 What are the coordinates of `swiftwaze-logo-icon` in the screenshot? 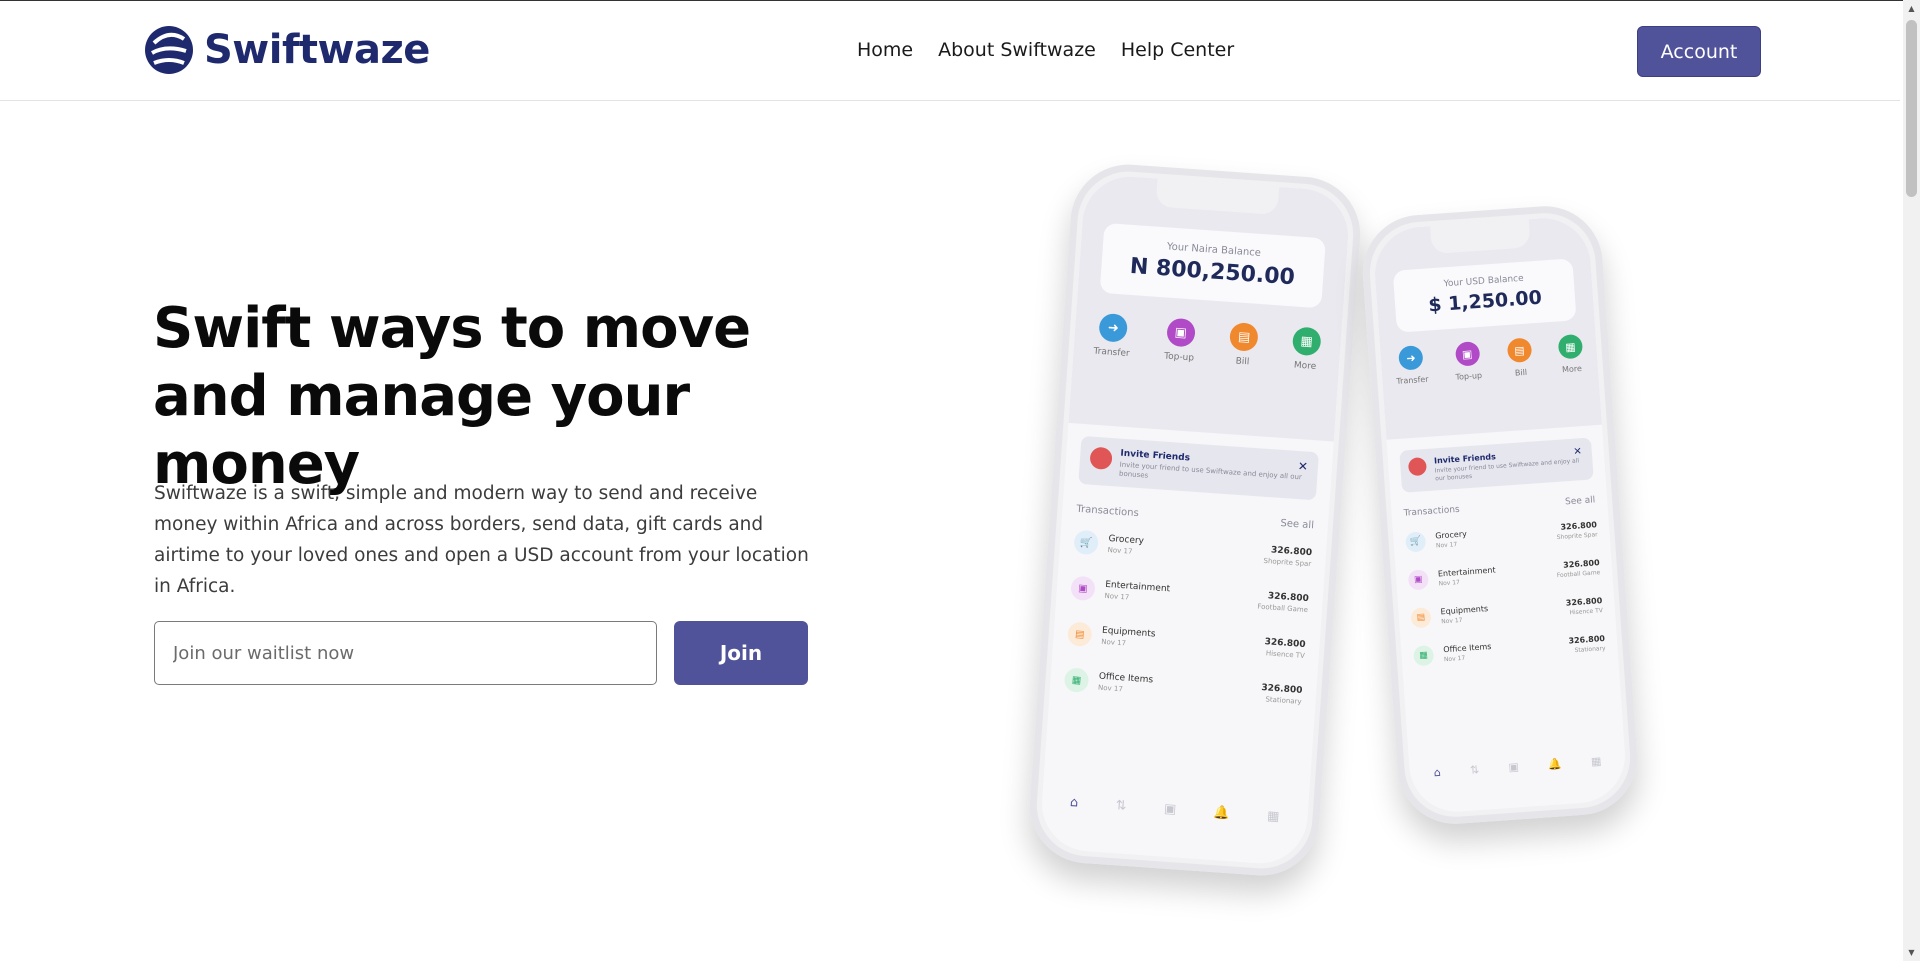 It's located at (169, 50).